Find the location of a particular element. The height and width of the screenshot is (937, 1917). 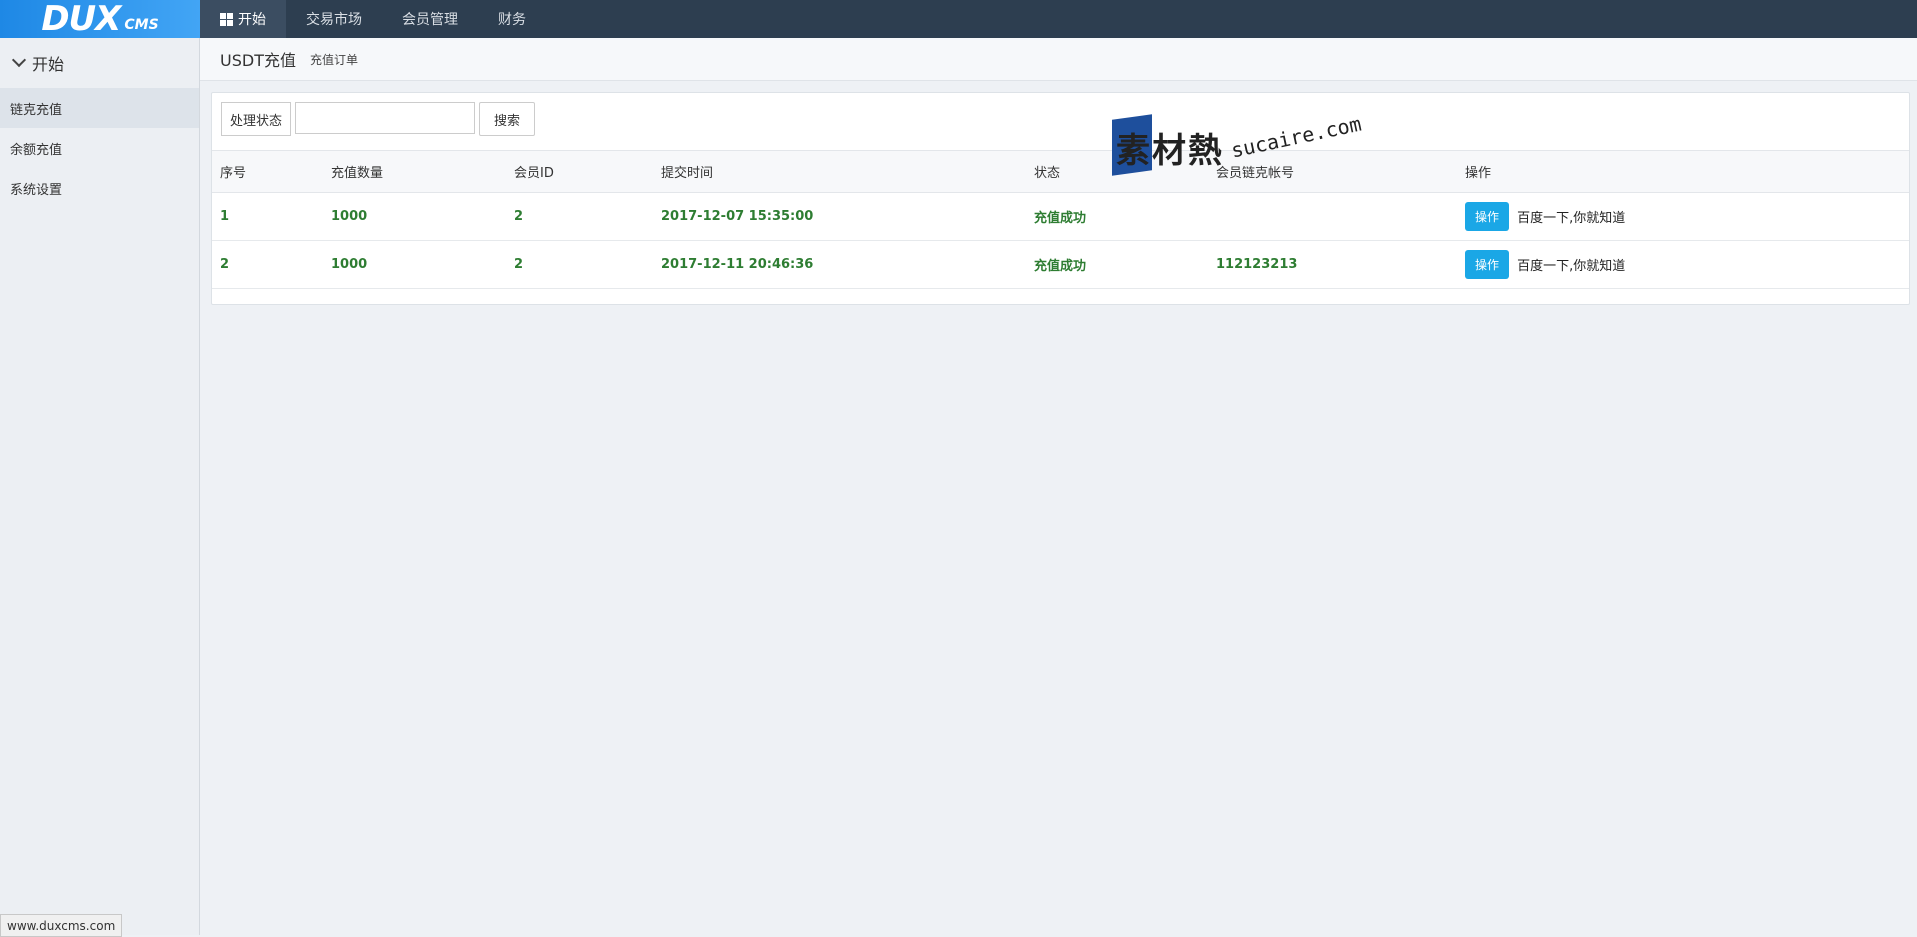

top-navbar: DUX CMS 开始 交易市场 会员管理 财务 is located at coordinates (958, 19).